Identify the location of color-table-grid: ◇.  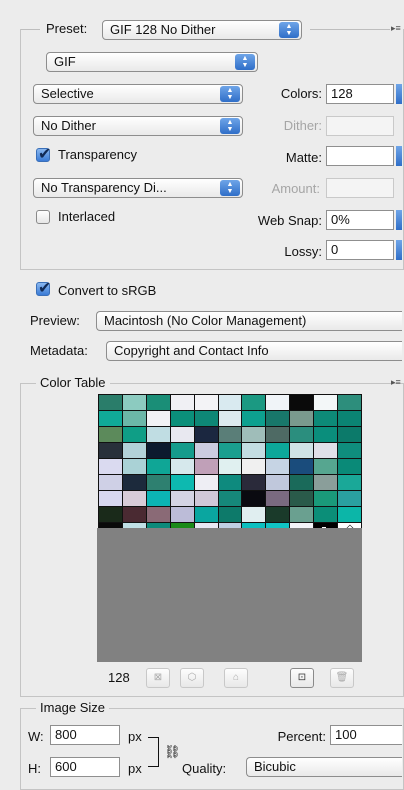
(230, 466).